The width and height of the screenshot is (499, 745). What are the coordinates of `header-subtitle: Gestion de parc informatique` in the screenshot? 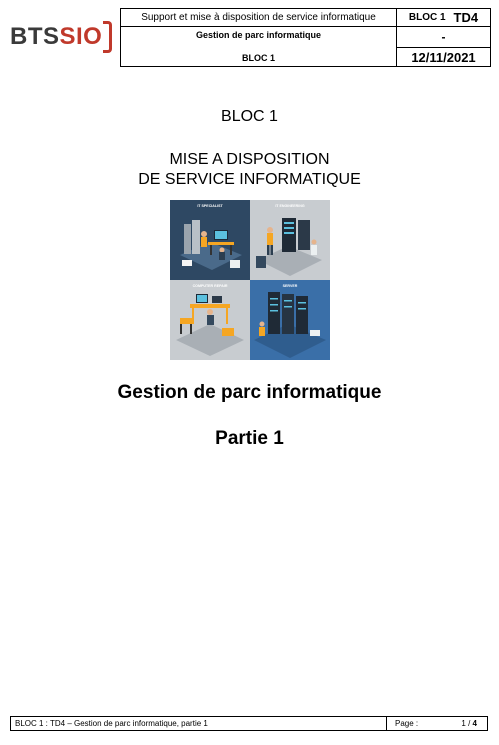 It's located at (258, 35).